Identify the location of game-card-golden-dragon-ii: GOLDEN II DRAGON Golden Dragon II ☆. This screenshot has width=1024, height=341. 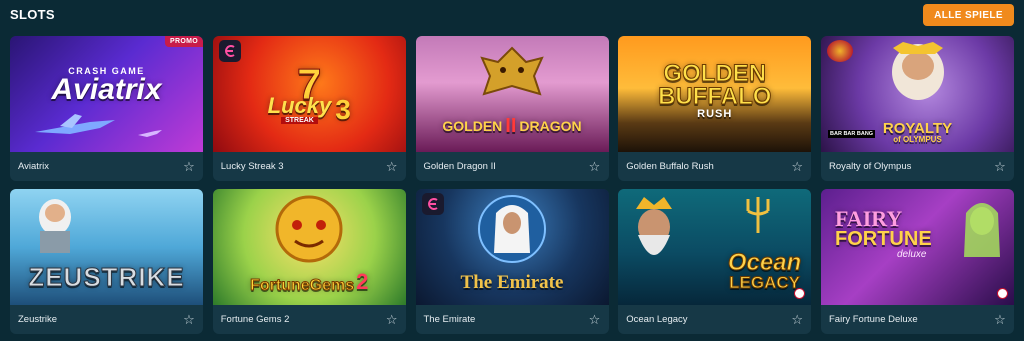
(512, 108).